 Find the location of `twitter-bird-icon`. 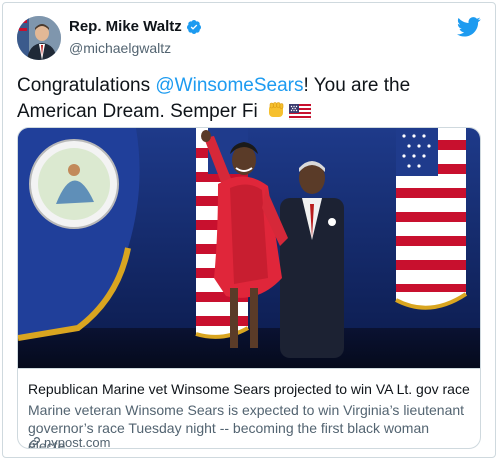

twitter-bird-icon is located at coordinates (468, 27).